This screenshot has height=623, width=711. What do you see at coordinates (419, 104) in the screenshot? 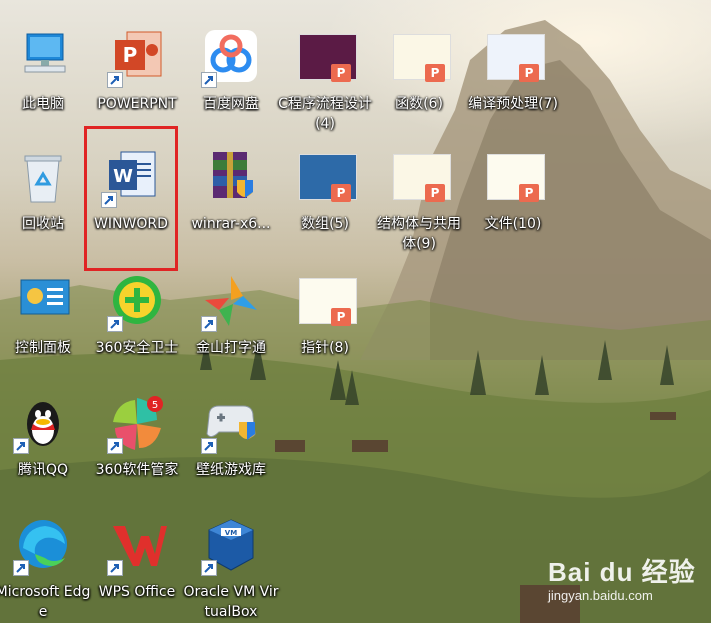
I see `icon-label: 函数(6)` at bounding box center [419, 104].